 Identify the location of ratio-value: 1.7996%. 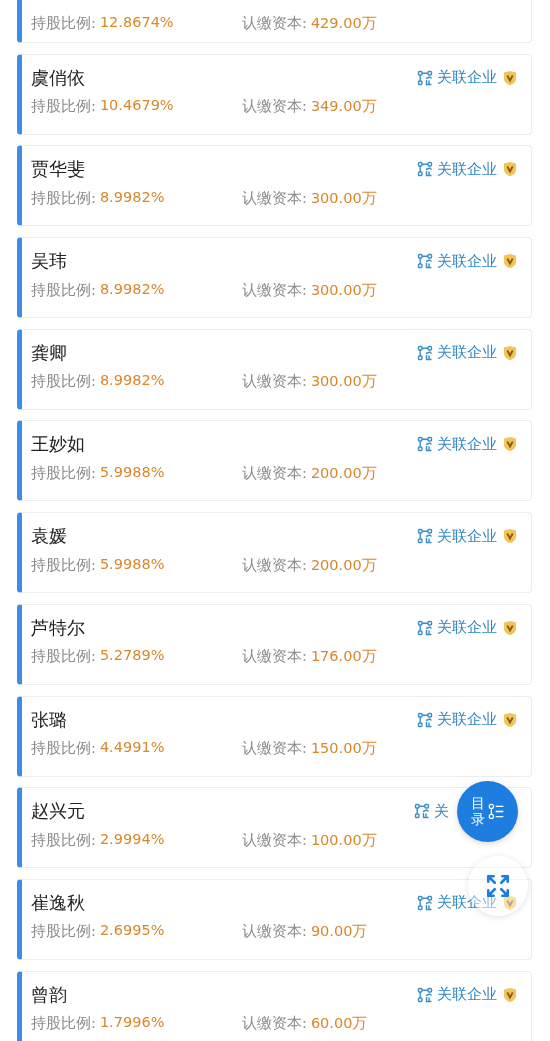
(132, 1023).